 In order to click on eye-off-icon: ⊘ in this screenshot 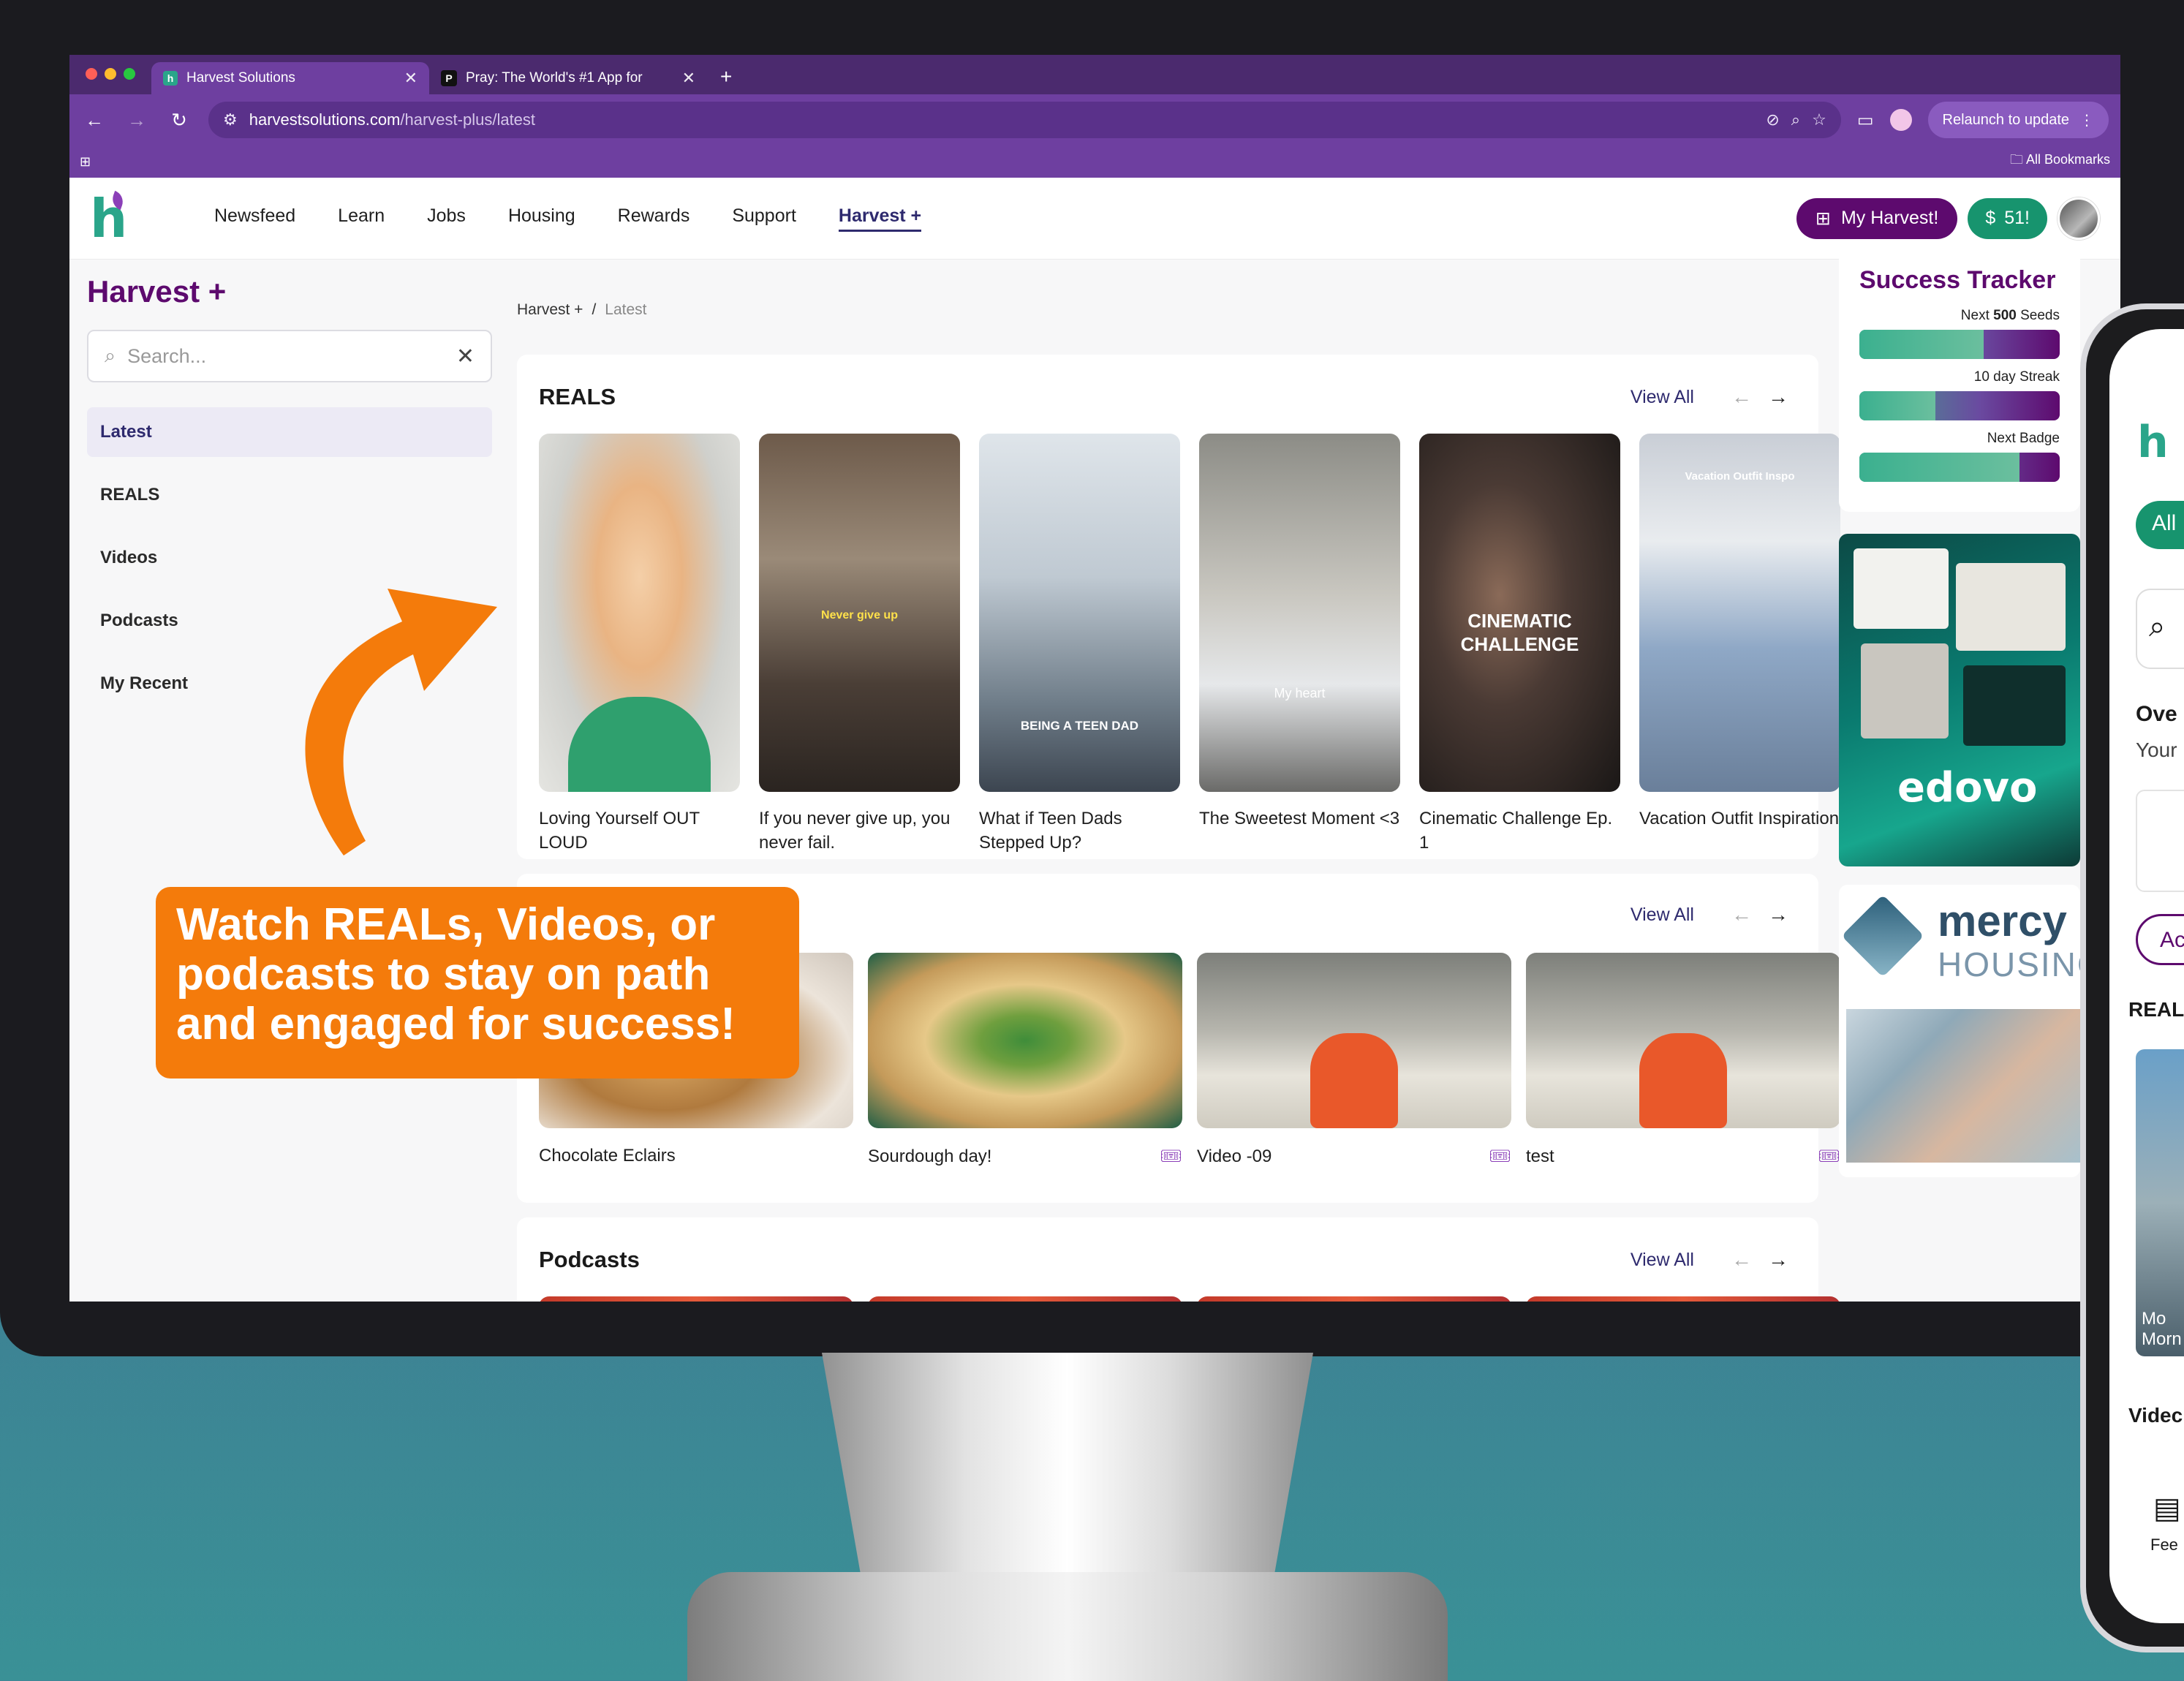, I will do `click(1772, 119)`.